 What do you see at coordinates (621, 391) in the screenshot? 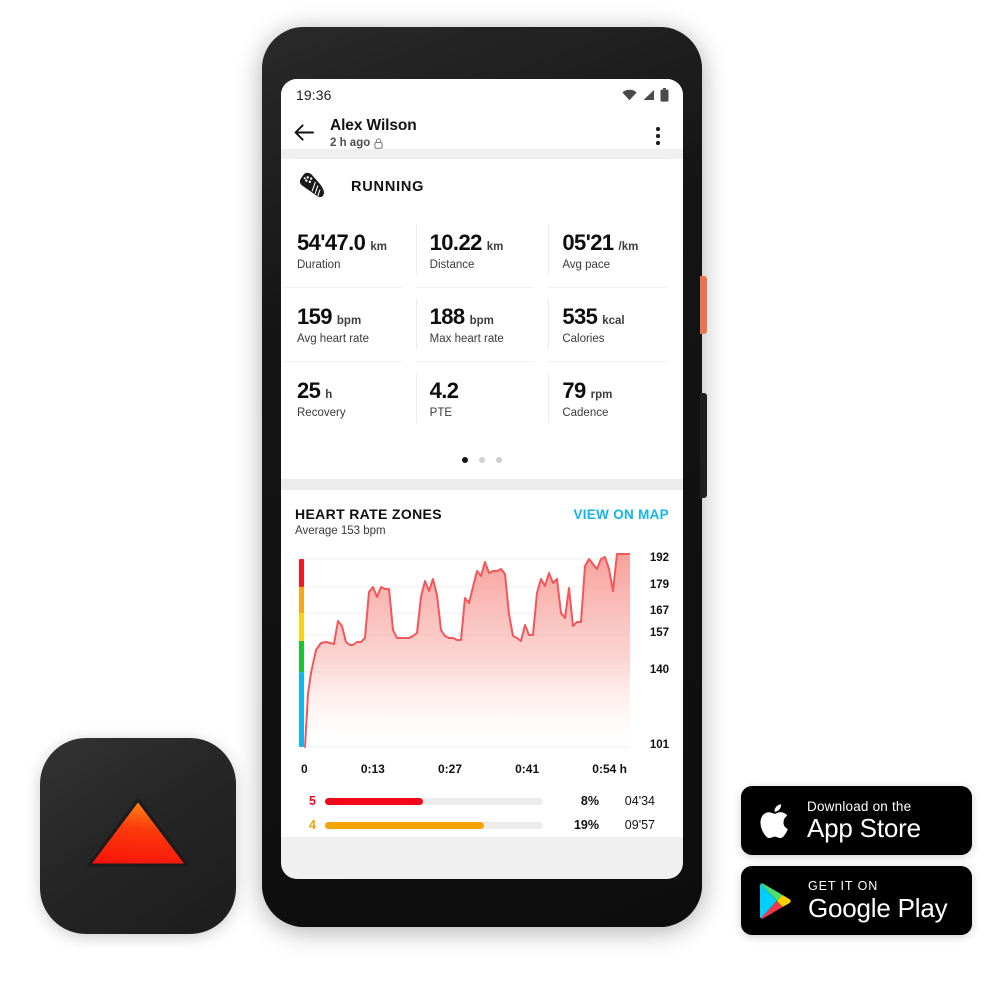
I see `stat-value-row: 79 rpm` at bounding box center [621, 391].